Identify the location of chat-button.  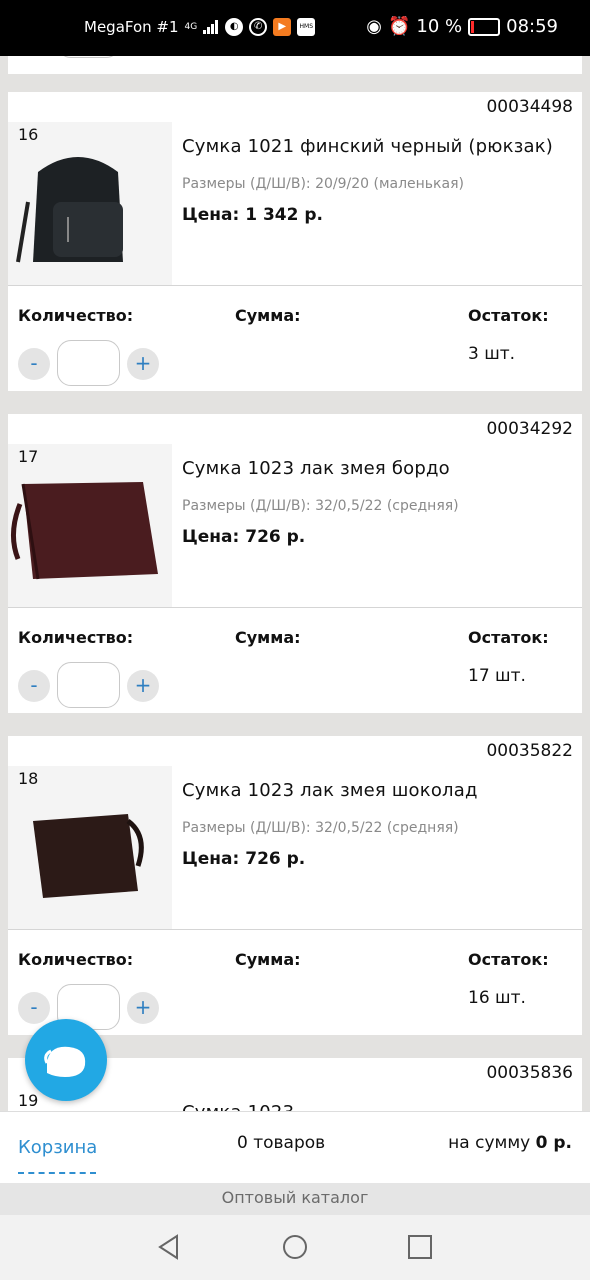
(66, 1060).